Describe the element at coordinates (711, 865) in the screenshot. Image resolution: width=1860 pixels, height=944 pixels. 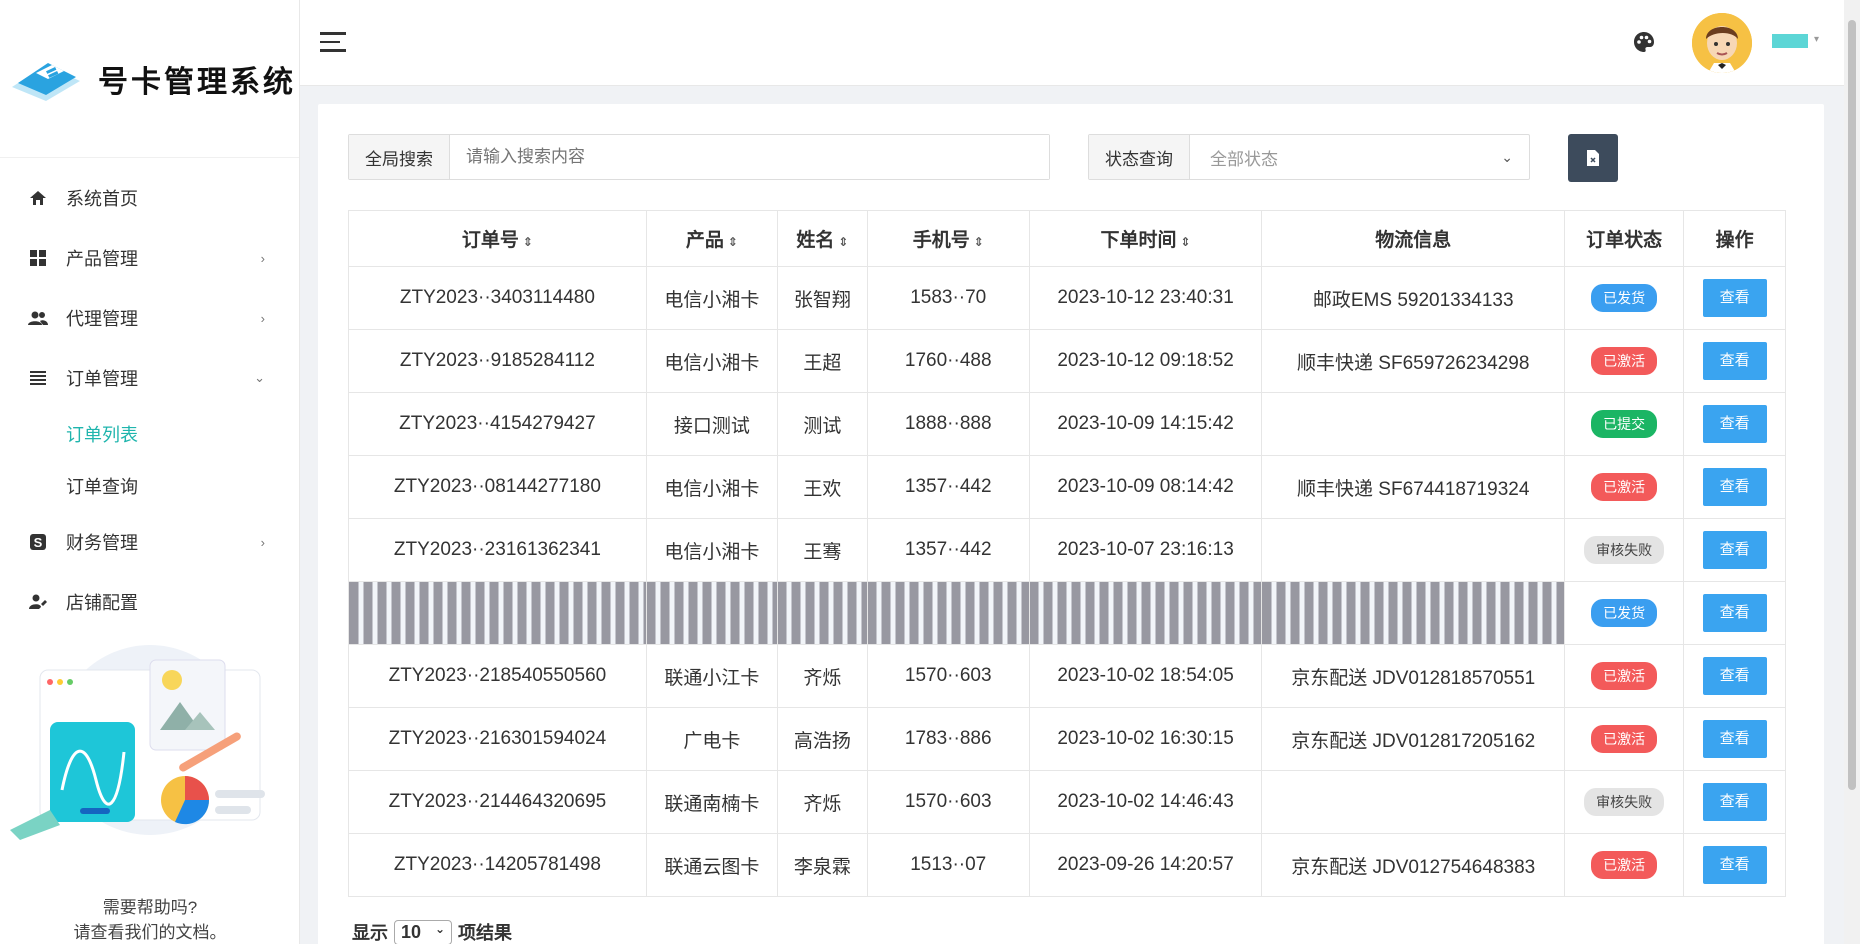
I see `product-cell: 联通云图卡` at that location.